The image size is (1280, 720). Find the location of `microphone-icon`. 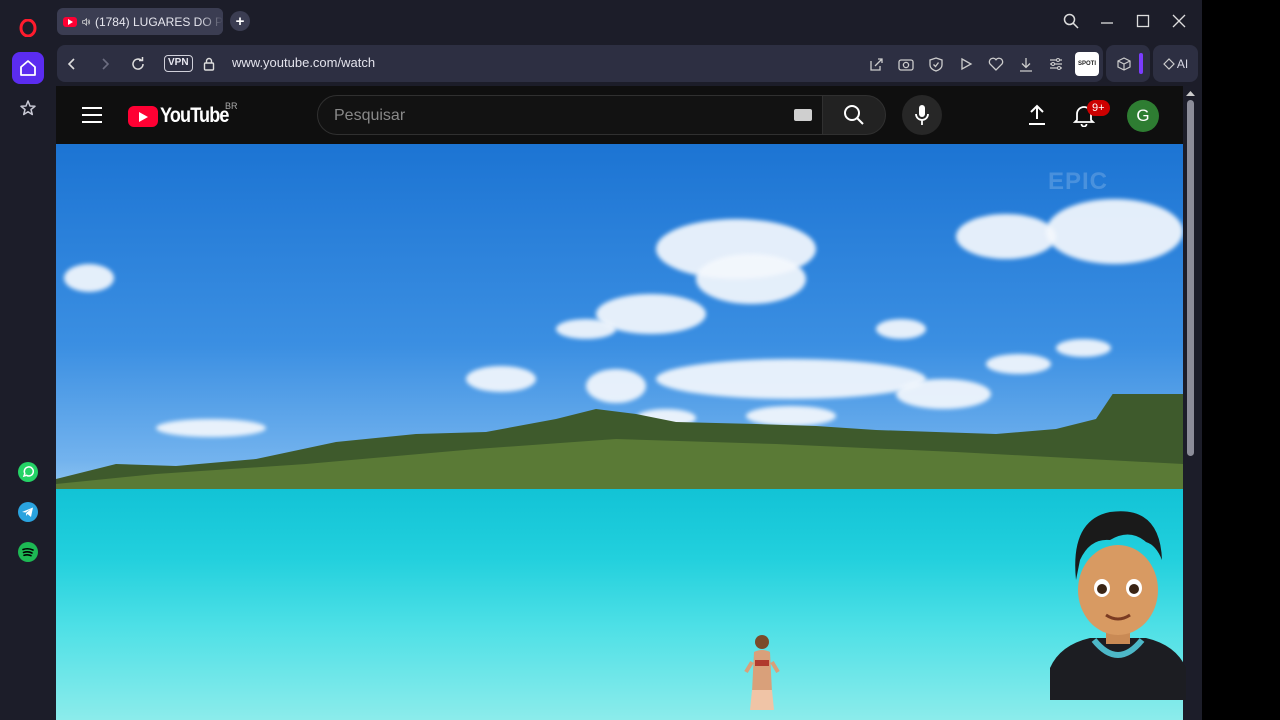

microphone-icon is located at coordinates (922, 115).